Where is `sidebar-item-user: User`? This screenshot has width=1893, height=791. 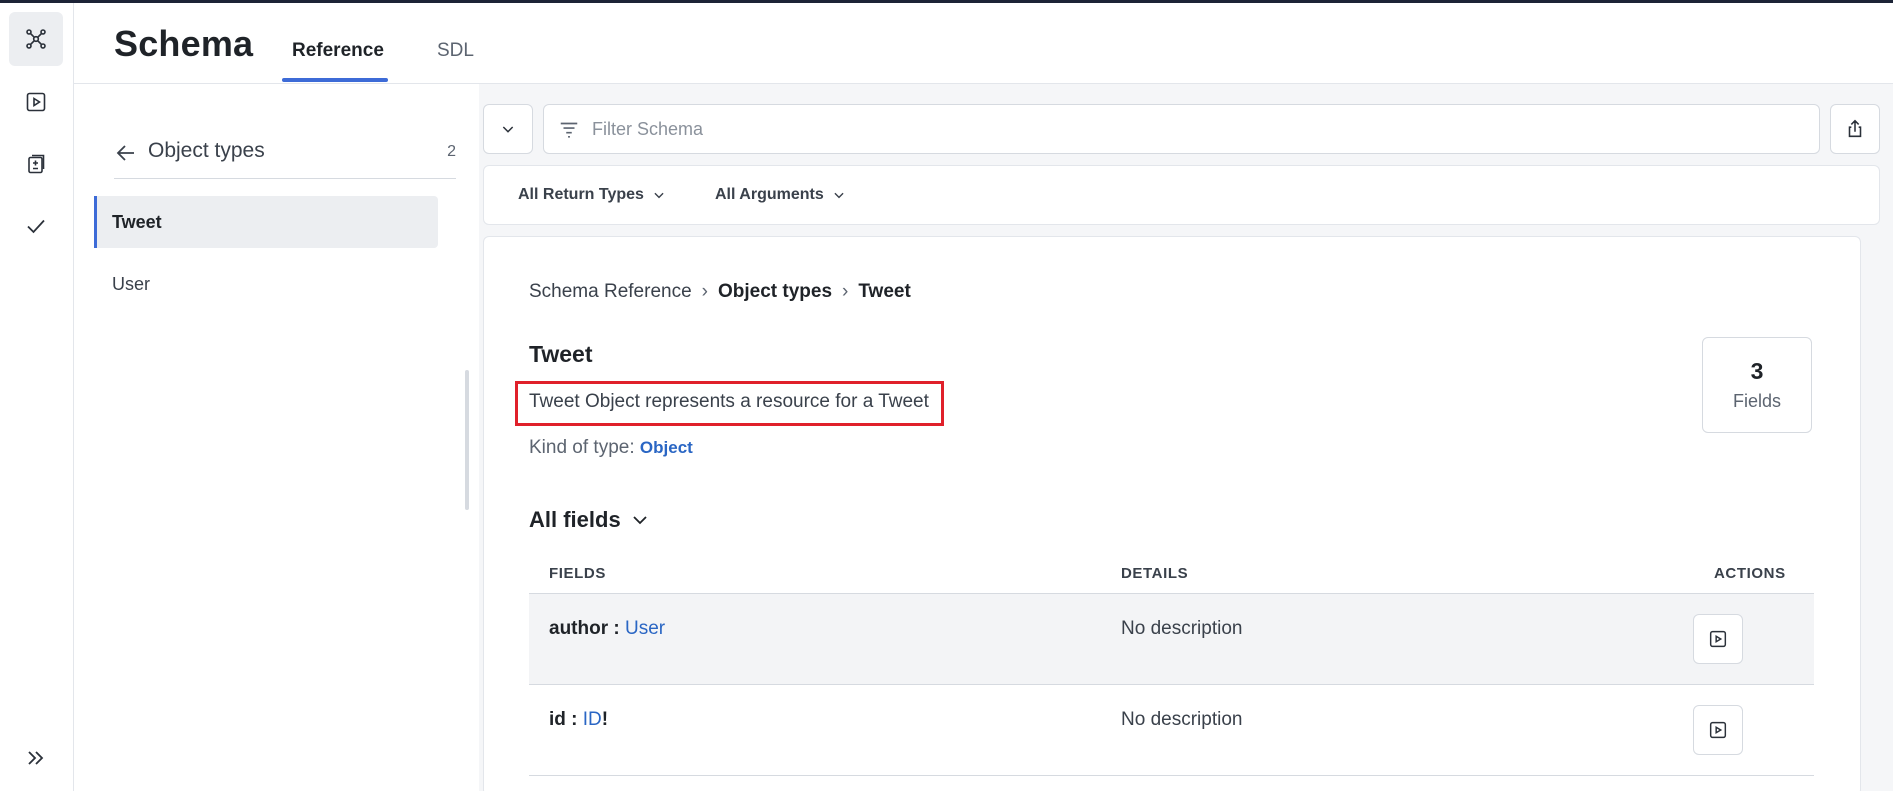 sidebar-item-user: User is located at coordinates (266, 284).